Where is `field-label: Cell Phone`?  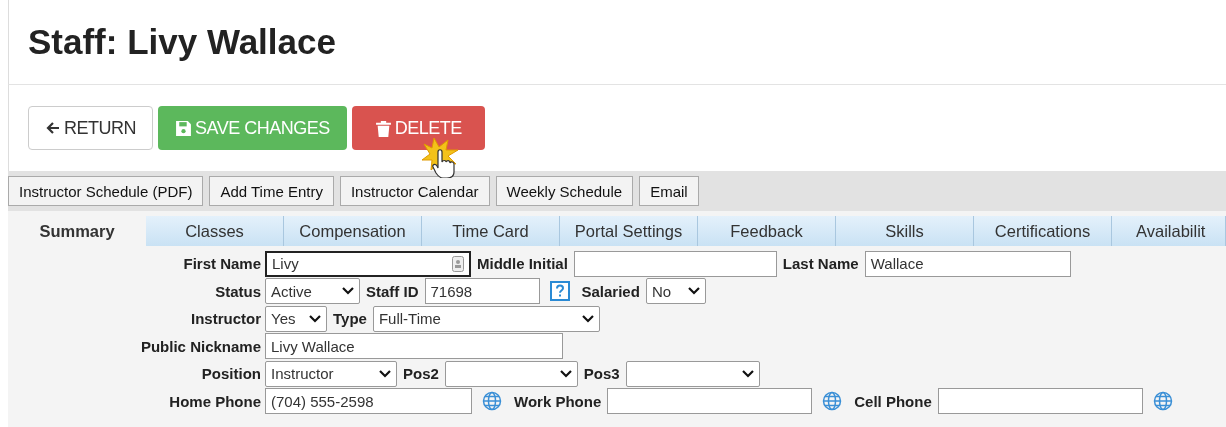
field-label: Cell Phone is located at coordinates (893, 401).